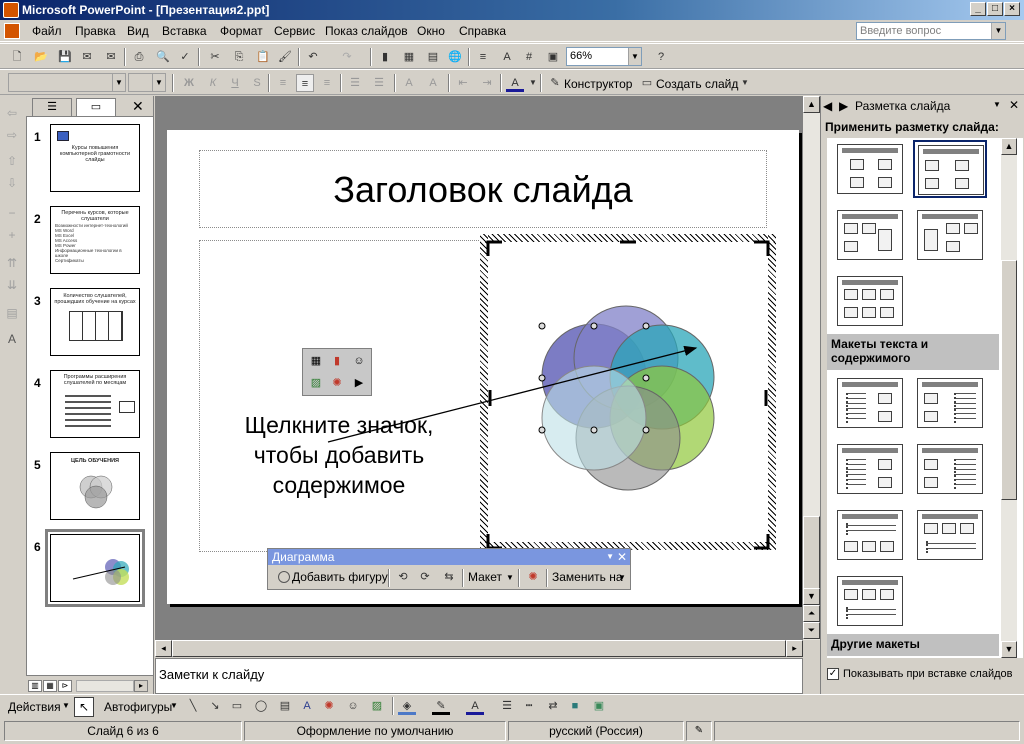 The image size is (1024, 744). Describe the element at coordinates (479, 676) in the screenshot. I see `notes-pane: Заметки к слайду` at that location.